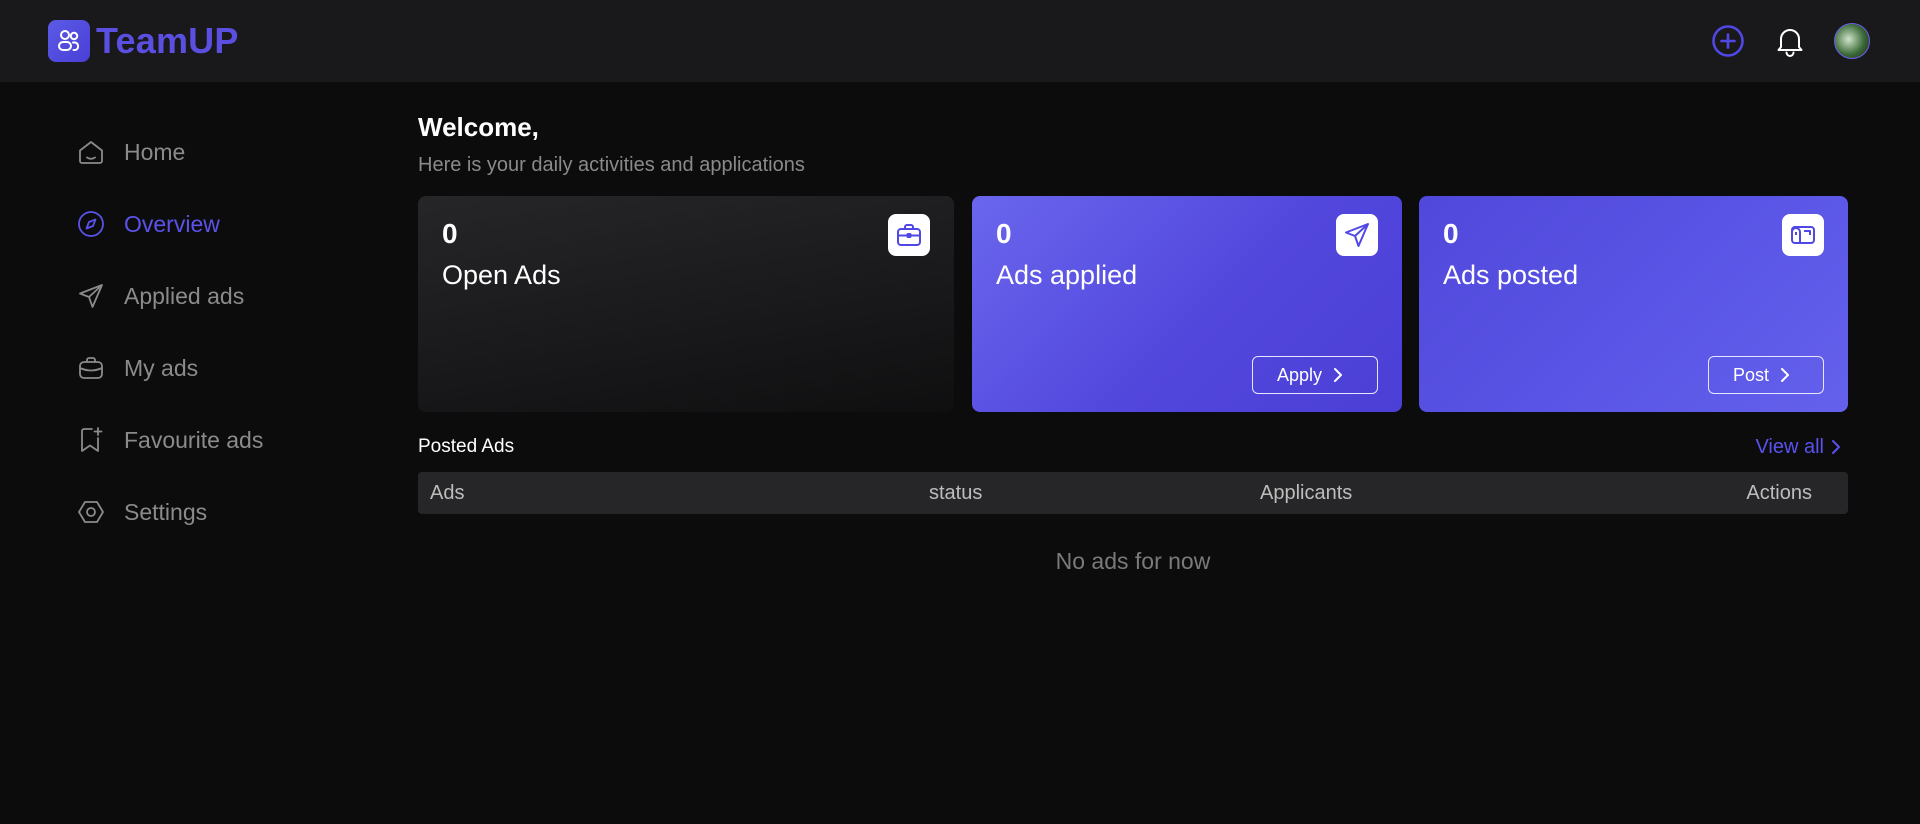  What do you see at coordinates (226, 152) in the screenshot?
I see `sidebar-item-home: Home` at bounding box center [226, 152].